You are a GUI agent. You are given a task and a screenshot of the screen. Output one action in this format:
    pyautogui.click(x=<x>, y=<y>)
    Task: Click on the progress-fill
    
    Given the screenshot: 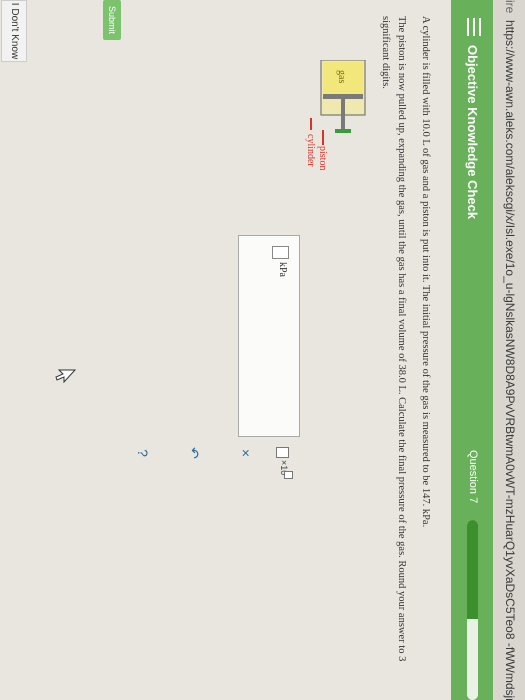 What is the action you would take?
    pyautogui.click(x=472, y=569)
    